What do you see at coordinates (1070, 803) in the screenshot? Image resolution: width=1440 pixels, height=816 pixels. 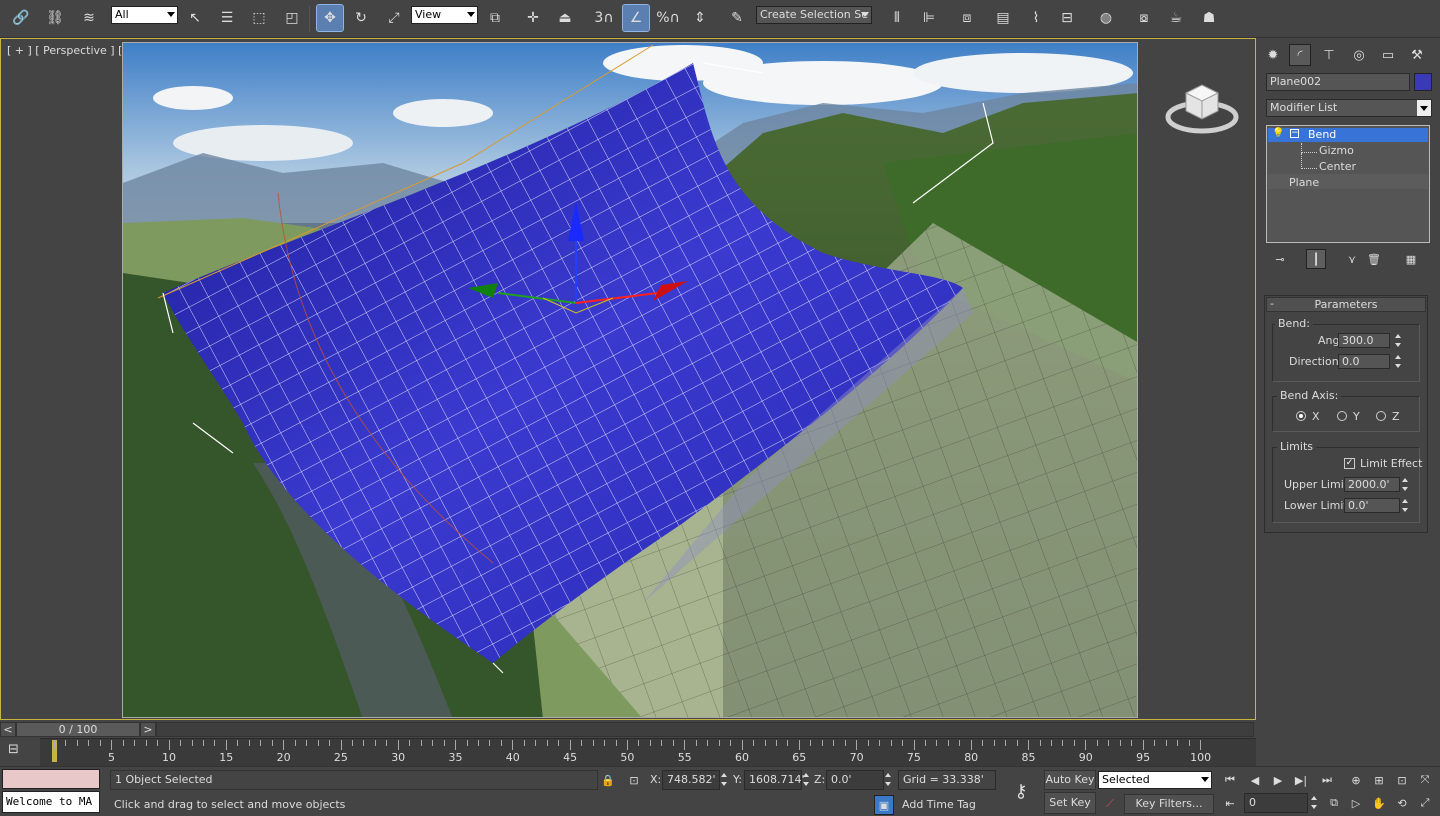 I see `set-key-button: Set Key` at bounding box center [1070, 803].